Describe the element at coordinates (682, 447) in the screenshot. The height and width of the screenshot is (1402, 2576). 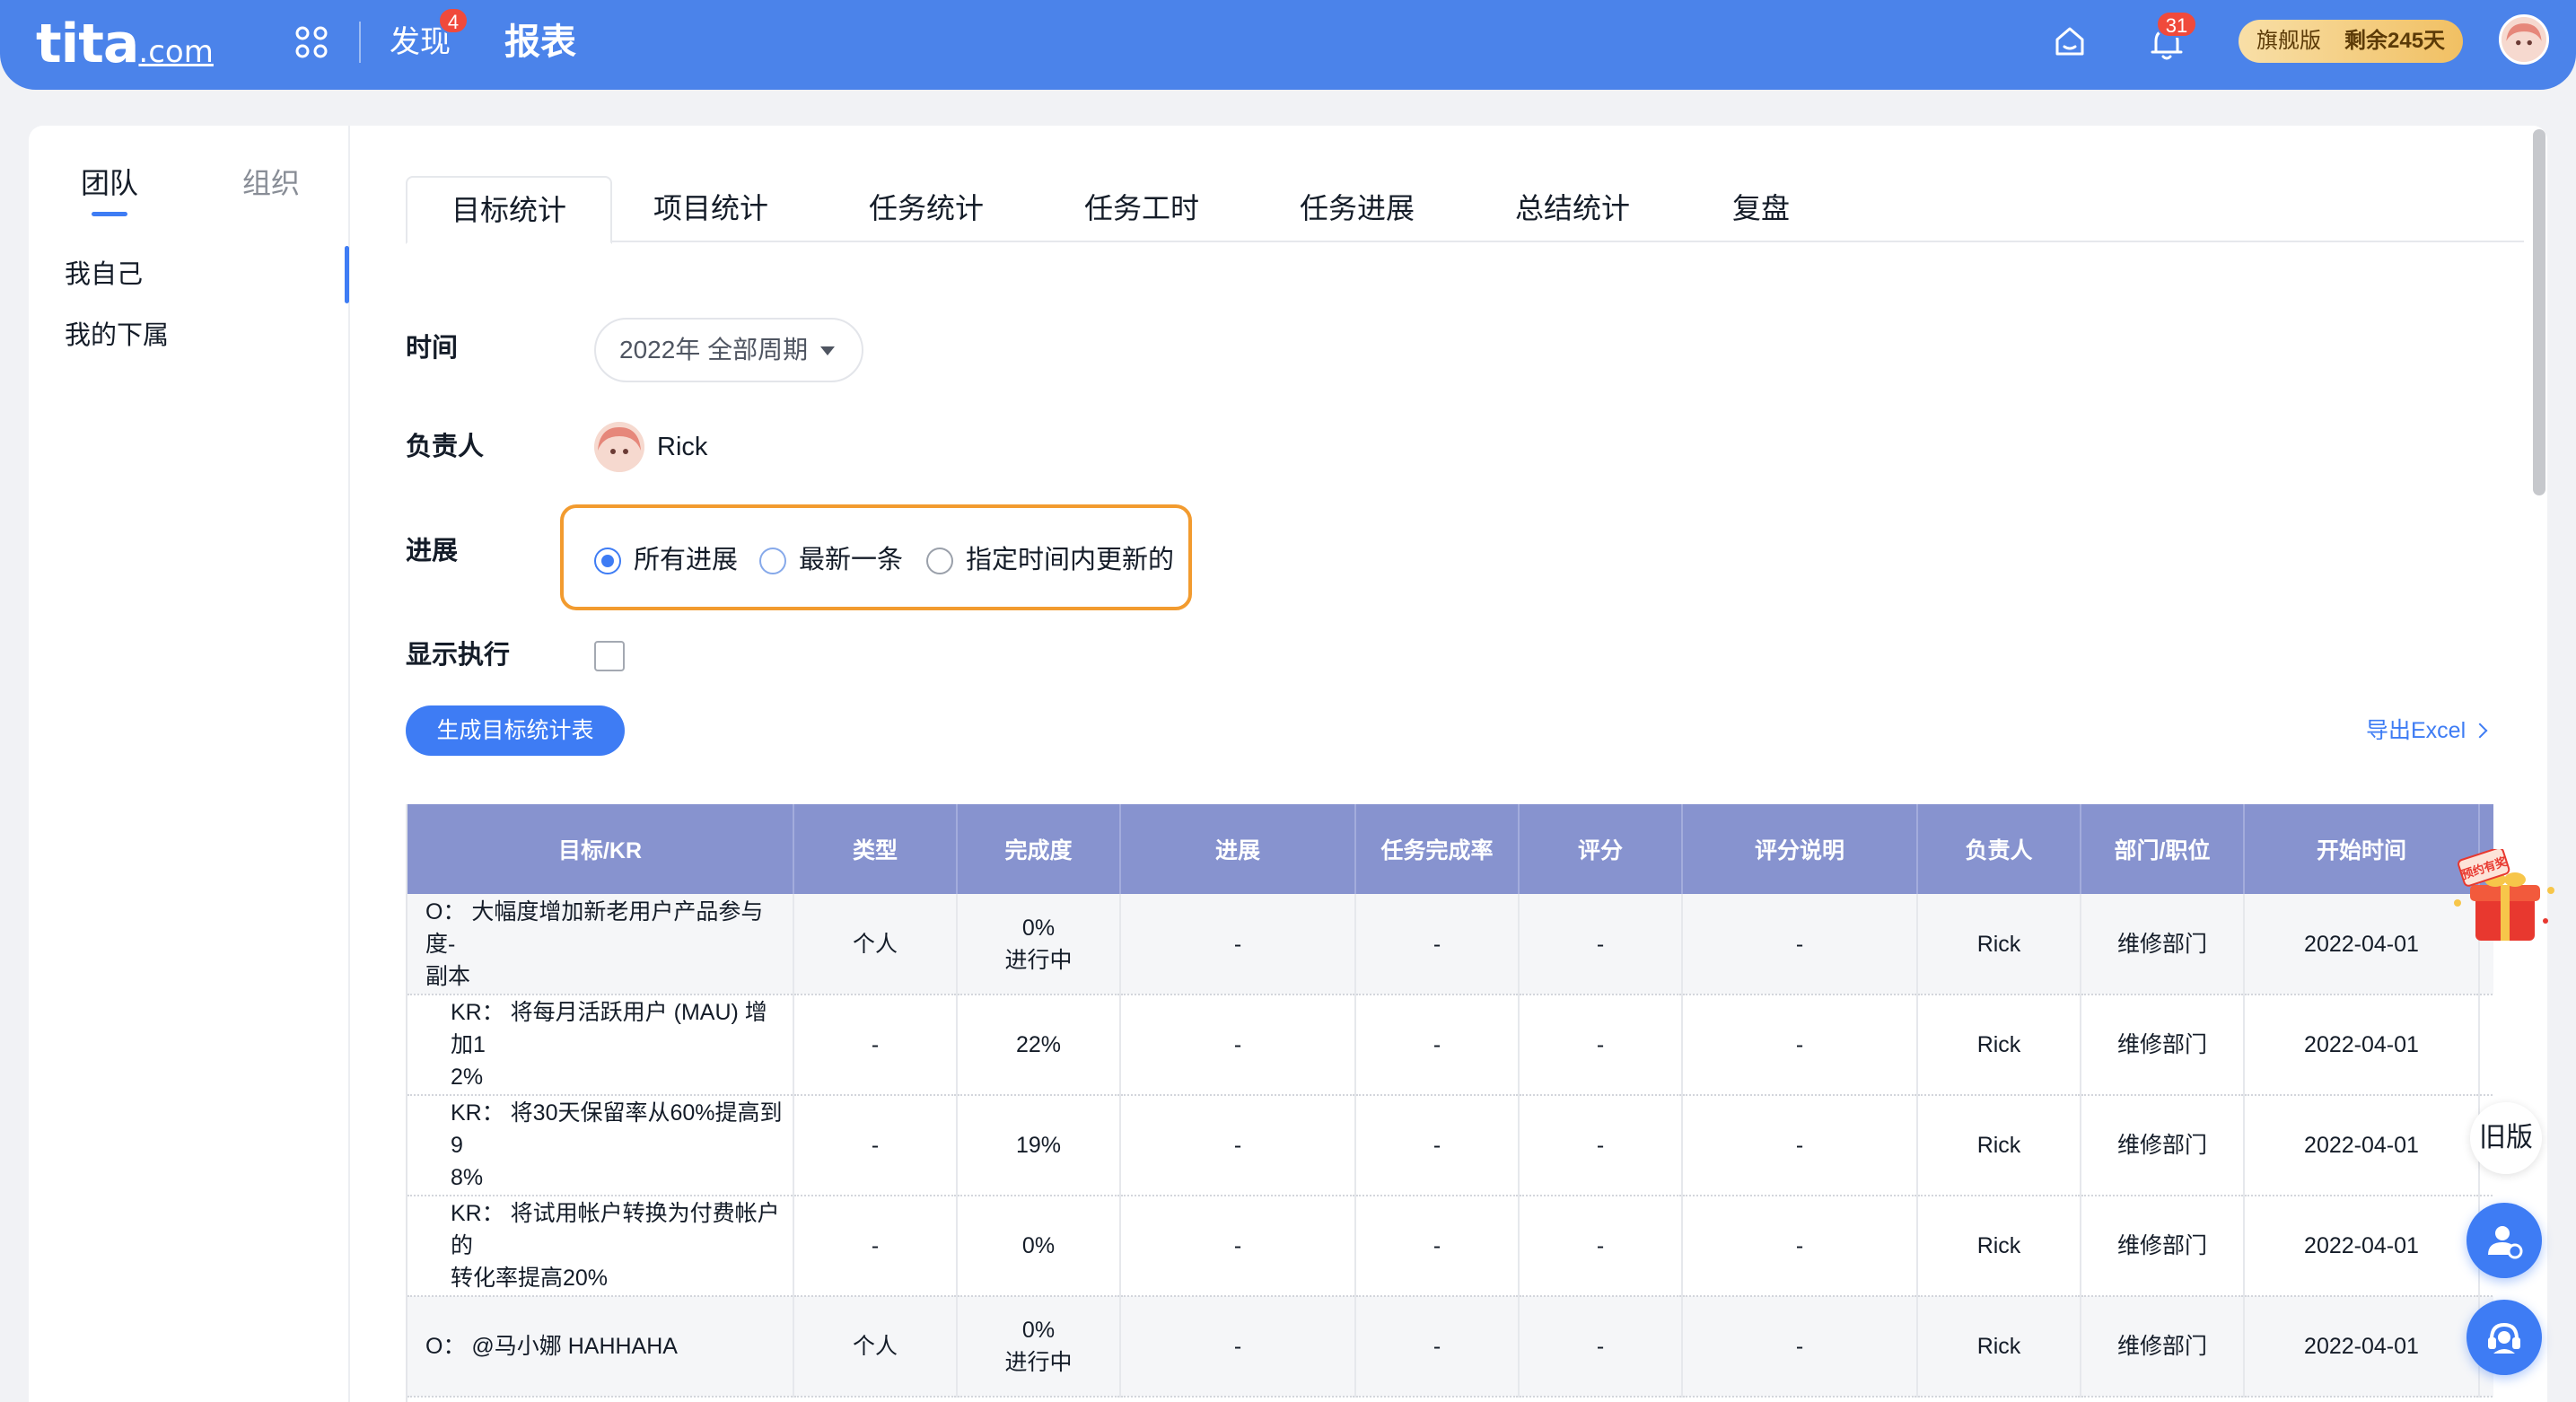
I see `owner-name: Rick` at that location.